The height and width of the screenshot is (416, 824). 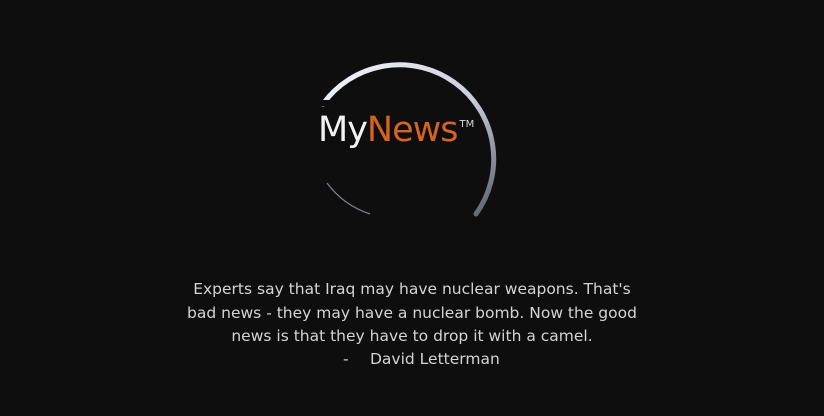 I want to click on mynews-logo: MyNews TM, so click(x=410, y=135).